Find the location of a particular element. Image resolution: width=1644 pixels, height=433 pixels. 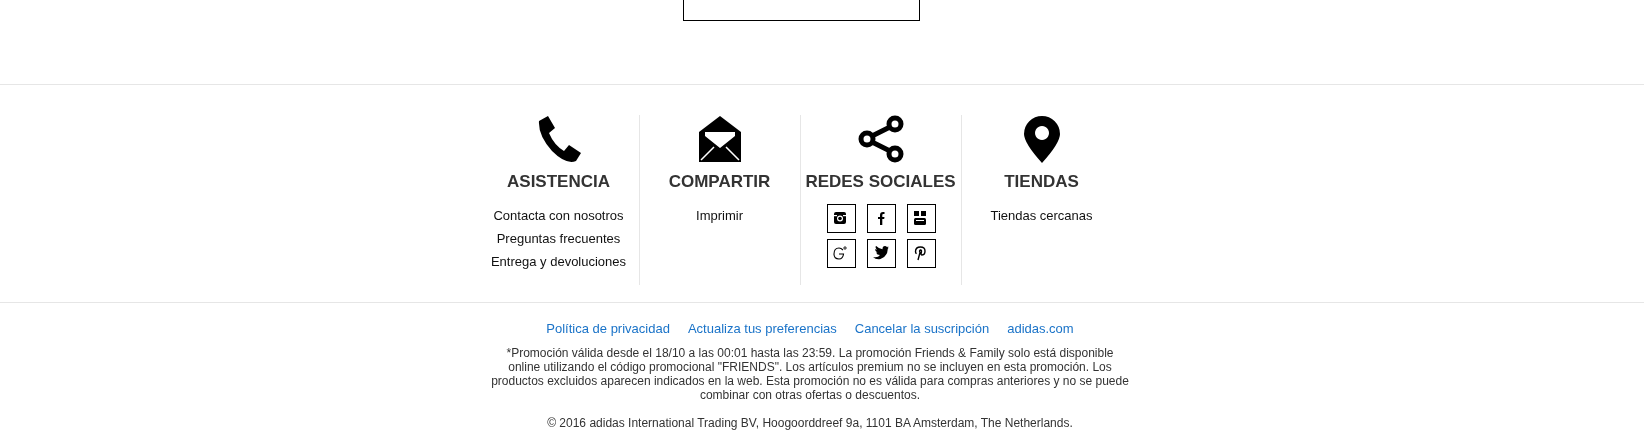

column-heading: REDES SOCIALES is located at coordinates (880, 182).